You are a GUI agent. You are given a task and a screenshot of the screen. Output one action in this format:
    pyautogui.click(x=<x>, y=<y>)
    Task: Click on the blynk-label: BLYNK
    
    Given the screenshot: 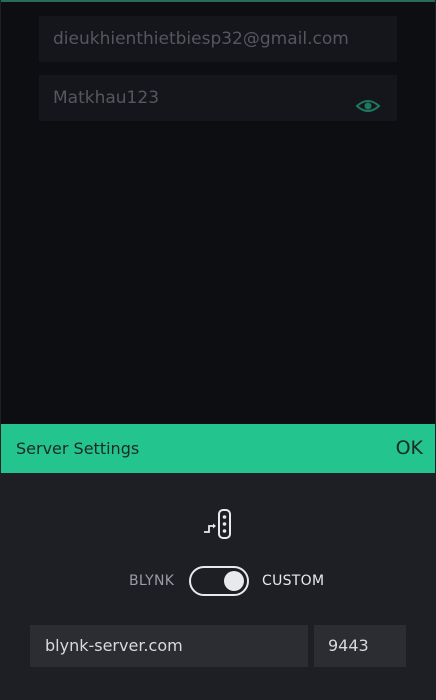 What is the action you would take?
    pyautogui.click(x=151, y=581)
    